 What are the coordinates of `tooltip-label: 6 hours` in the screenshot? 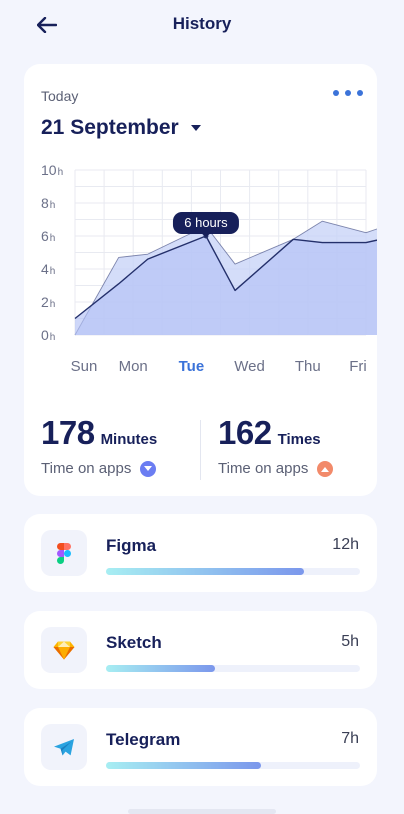 It's located at (206, 222).